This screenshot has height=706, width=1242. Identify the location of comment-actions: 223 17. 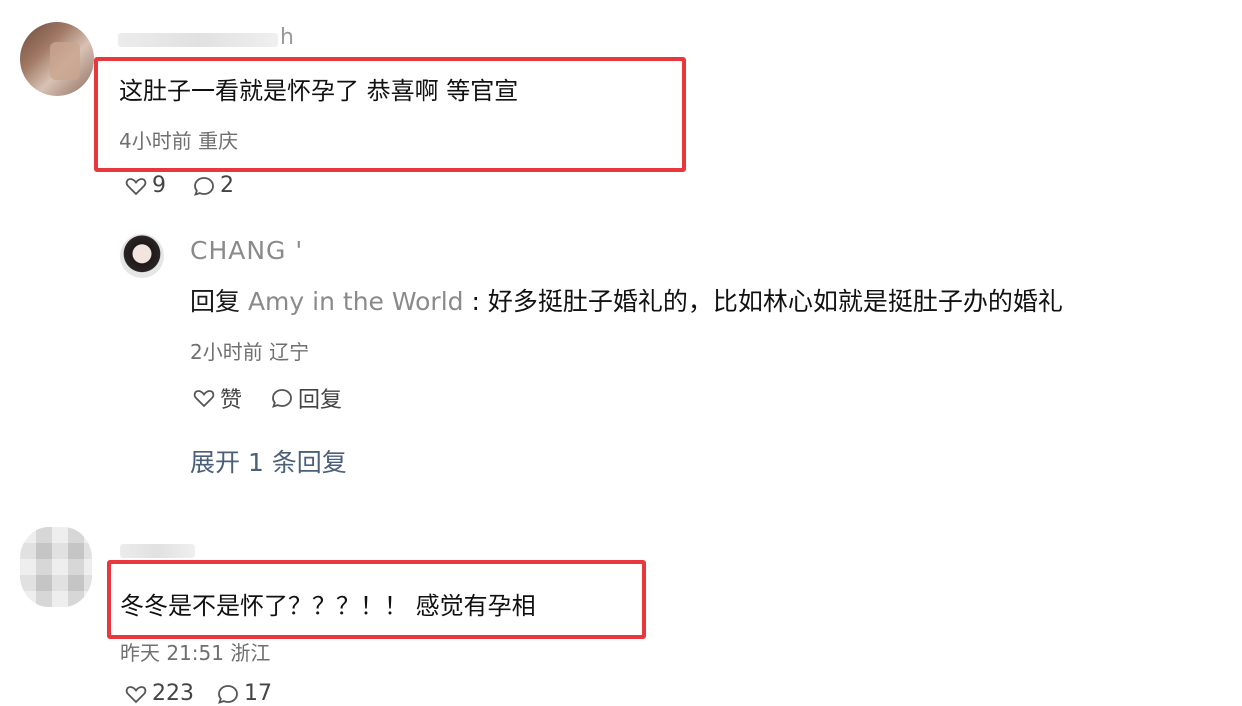
(209, 693).